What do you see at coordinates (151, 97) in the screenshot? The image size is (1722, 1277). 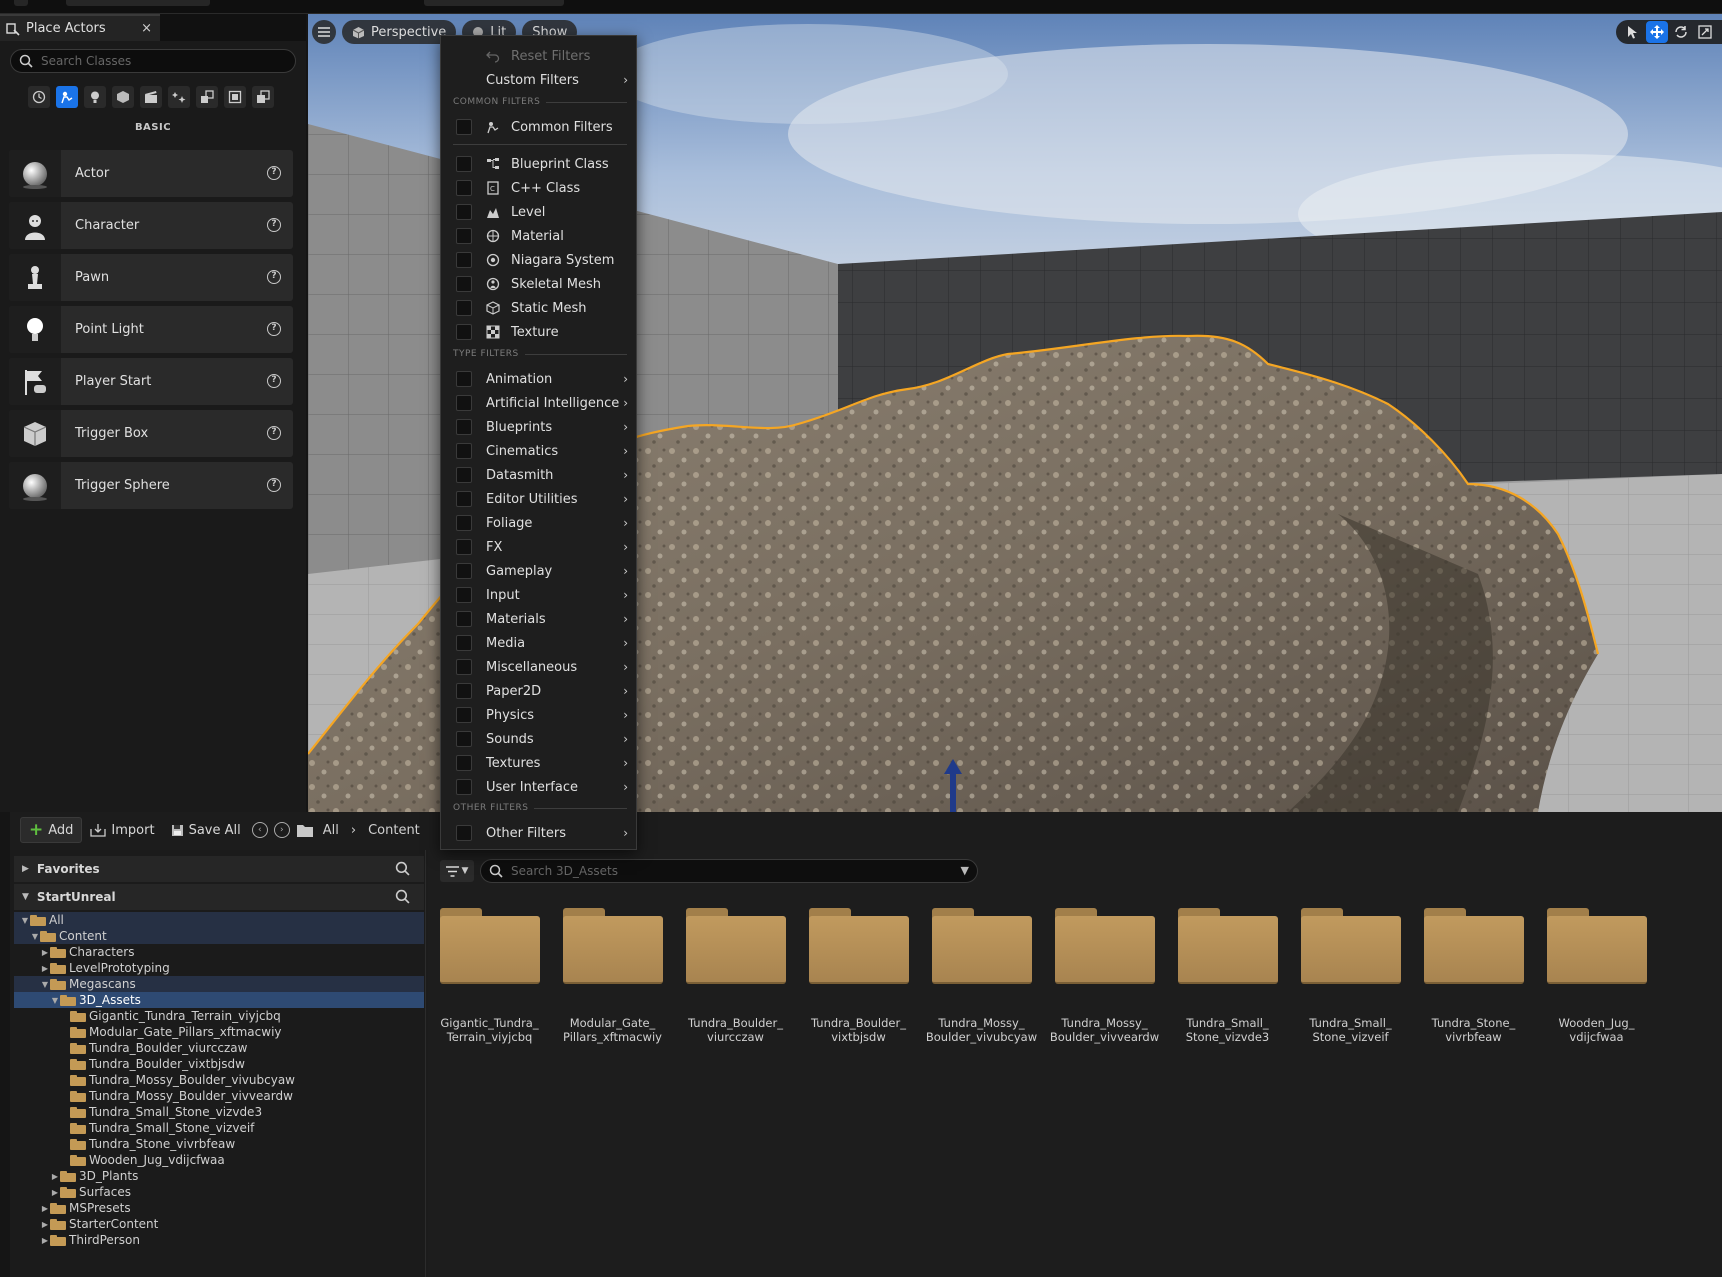 I see `category-button-cinematic` at bounding box center [151, 97].